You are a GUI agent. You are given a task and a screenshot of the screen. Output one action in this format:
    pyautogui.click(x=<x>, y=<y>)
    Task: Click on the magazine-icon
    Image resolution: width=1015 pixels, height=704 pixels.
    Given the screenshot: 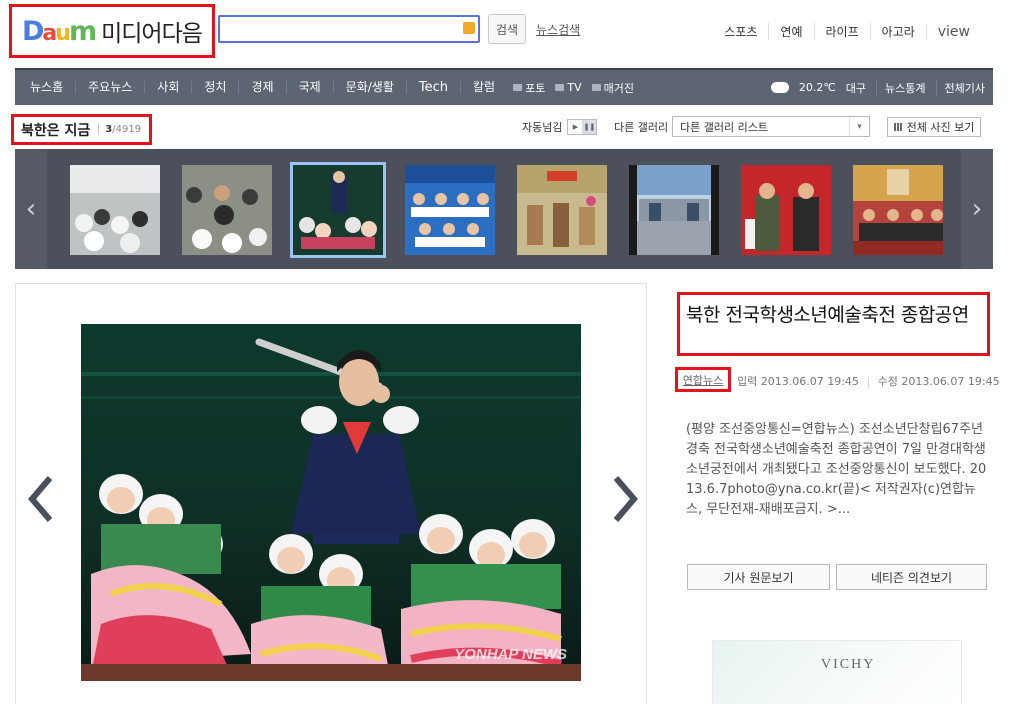 What is the action you would take?
    pyautogui.click(x=596, y=87)
    